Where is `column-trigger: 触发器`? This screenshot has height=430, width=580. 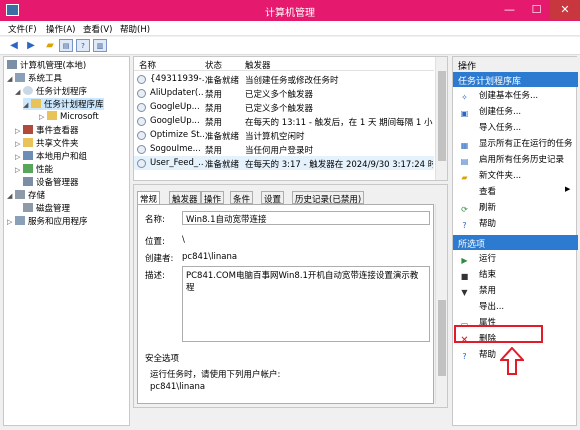
column-trigger: 触发器 is located at coordinates (258, 65).